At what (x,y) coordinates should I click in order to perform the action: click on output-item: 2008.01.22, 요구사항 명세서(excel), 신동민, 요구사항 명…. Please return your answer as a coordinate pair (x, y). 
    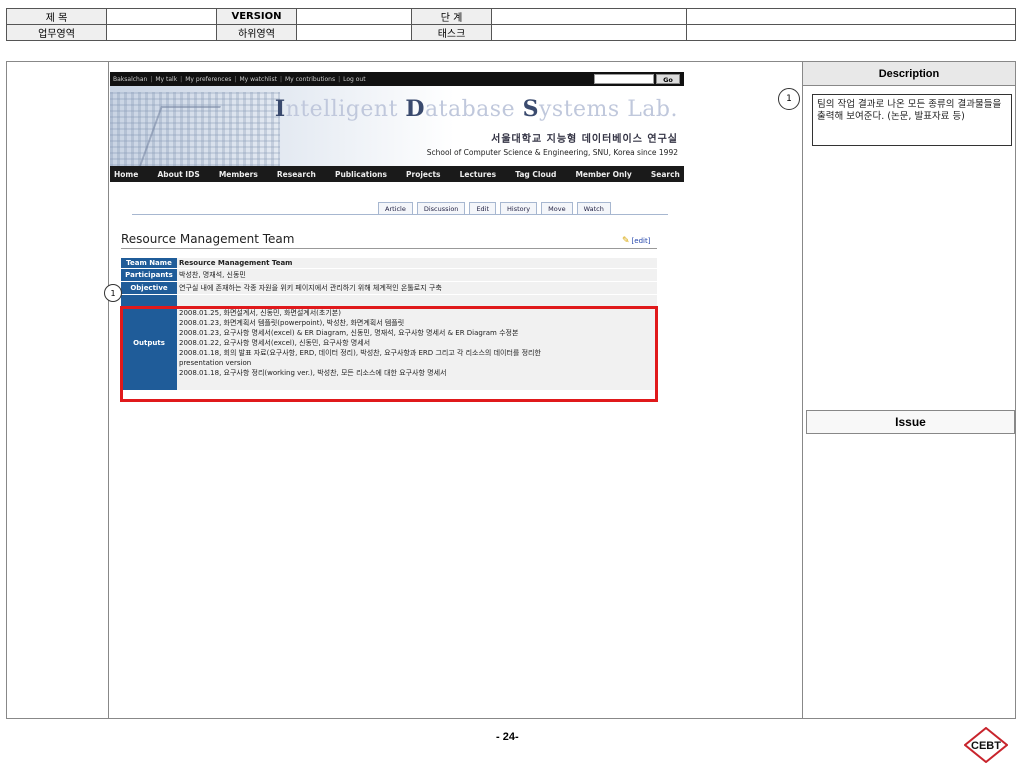
    Looking at the image, I should click on (275, 342).